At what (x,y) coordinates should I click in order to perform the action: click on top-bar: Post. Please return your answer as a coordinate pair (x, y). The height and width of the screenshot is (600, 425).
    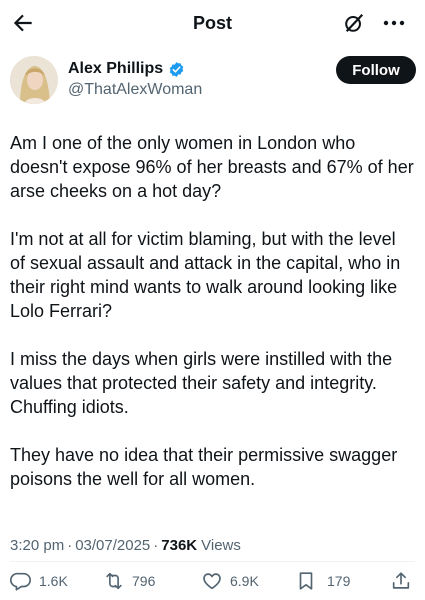
    Looking at the image, I should click on (212, 23).